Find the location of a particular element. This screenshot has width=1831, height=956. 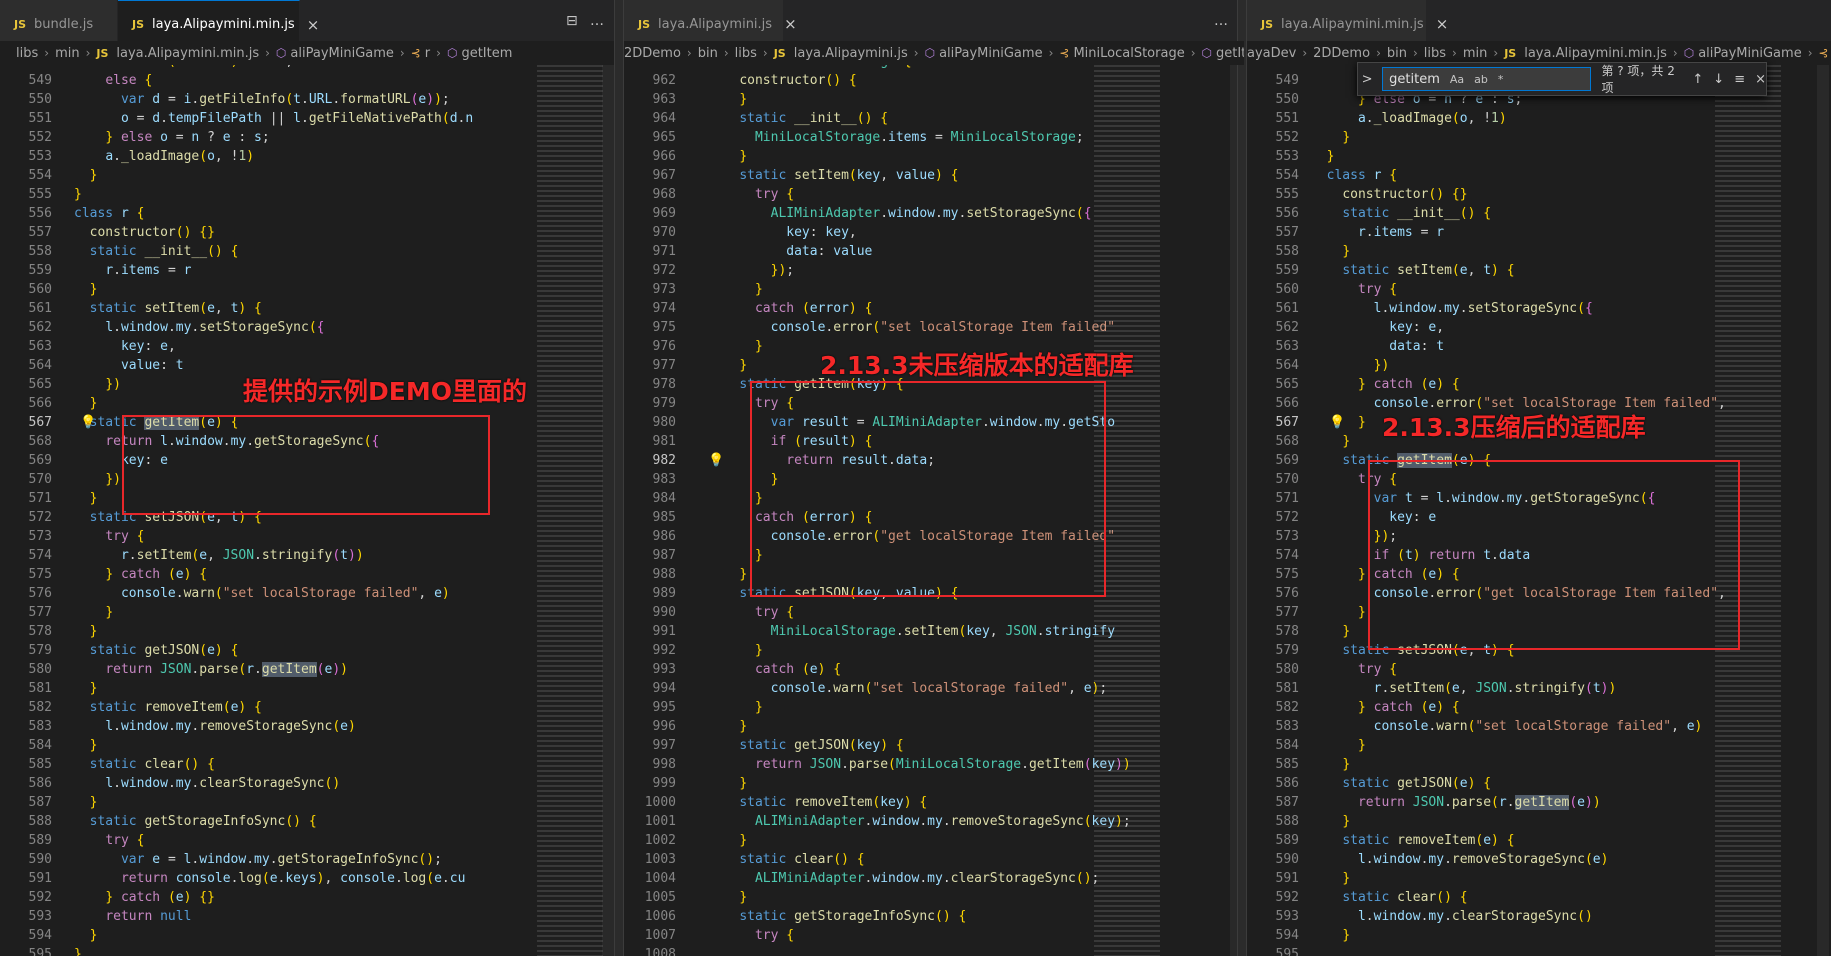

line-number: 983 is located at coordinates (664, 479).